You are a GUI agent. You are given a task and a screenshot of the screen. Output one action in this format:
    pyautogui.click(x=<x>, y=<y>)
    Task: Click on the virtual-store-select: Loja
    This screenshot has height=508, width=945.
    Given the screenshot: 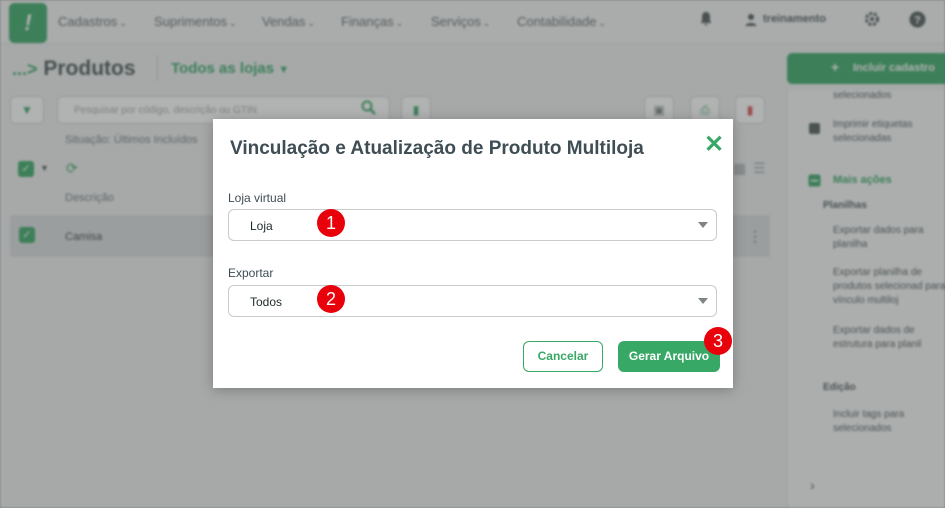 What is the action you would take?
    pyautogui.click(x=472, y=225)
    